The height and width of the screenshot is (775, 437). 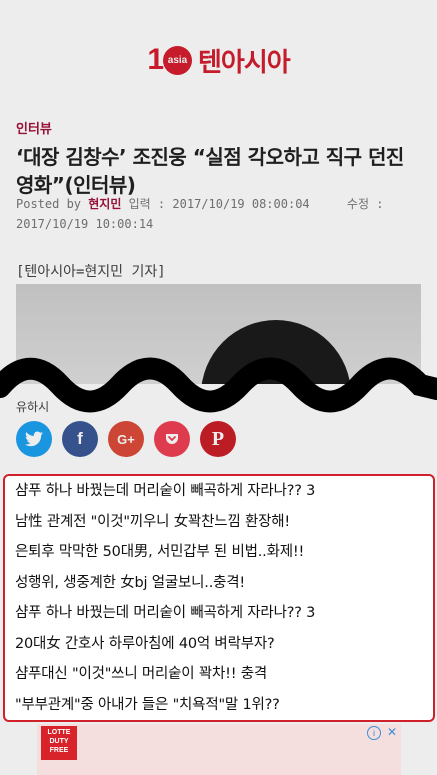 I want to click on logo-badge: 1 asia, so click(x=169, y=60).